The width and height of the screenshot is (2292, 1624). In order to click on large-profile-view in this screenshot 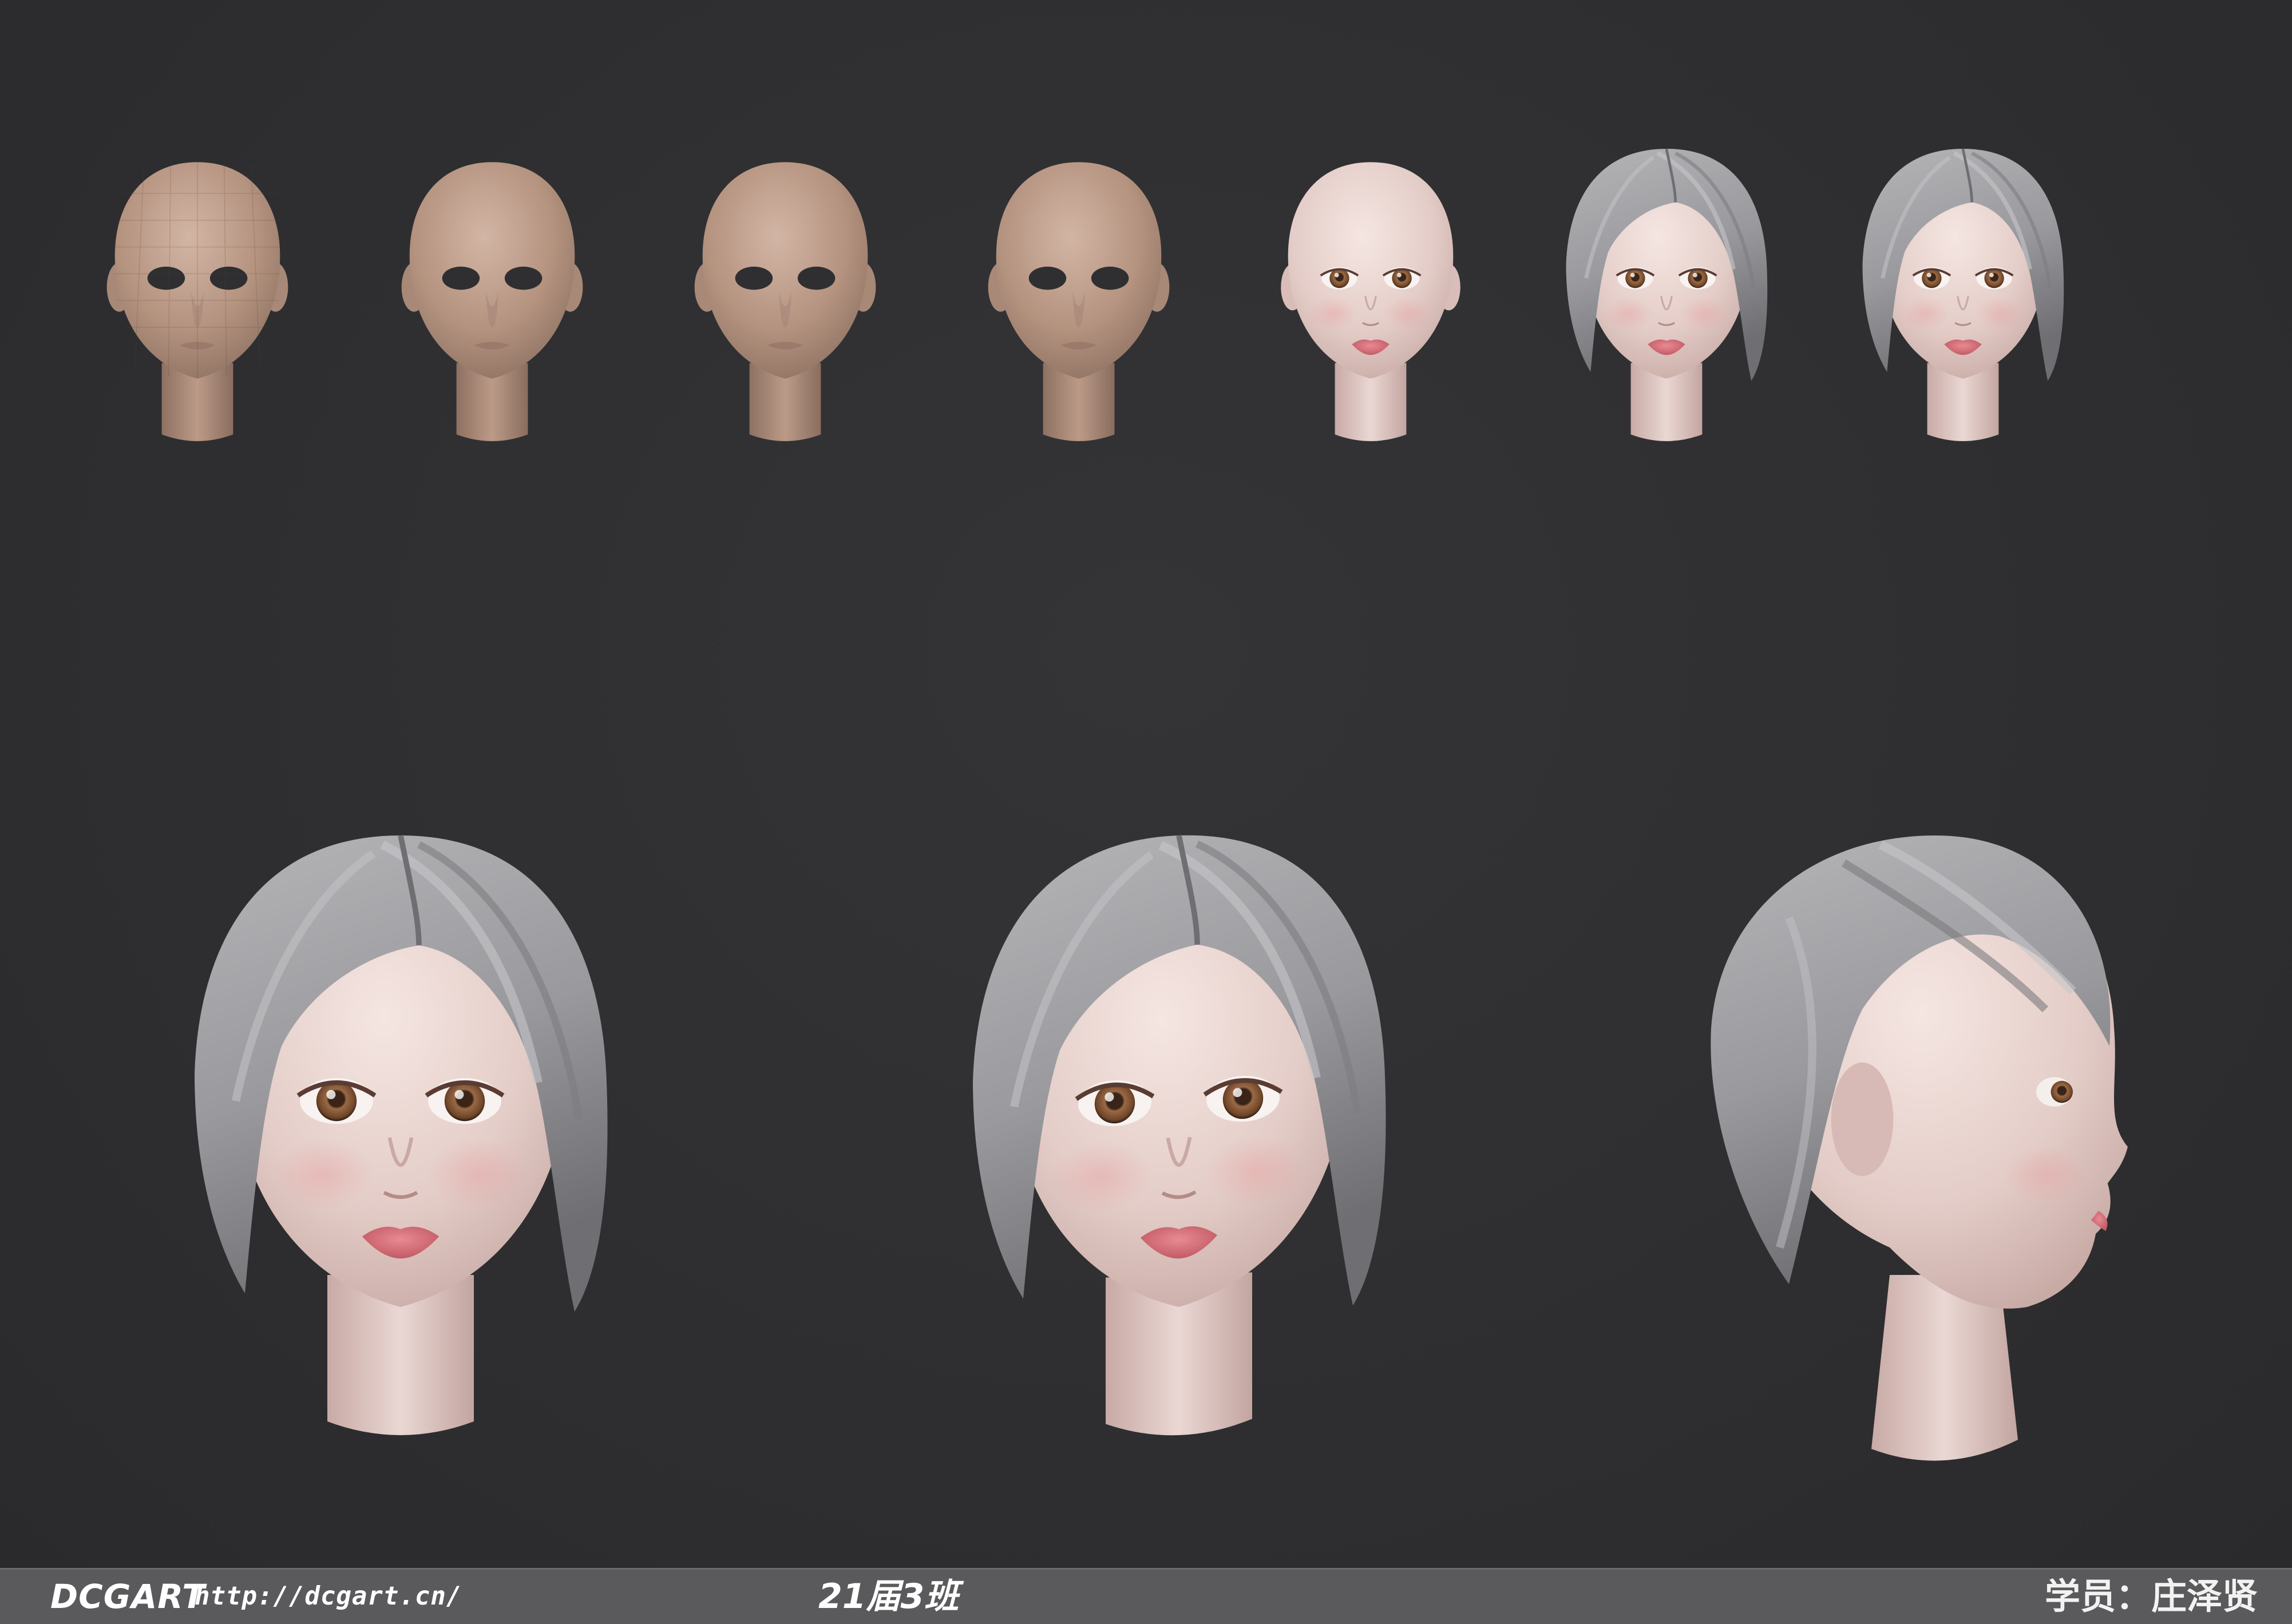, I will do `click(1919, 1148)`.